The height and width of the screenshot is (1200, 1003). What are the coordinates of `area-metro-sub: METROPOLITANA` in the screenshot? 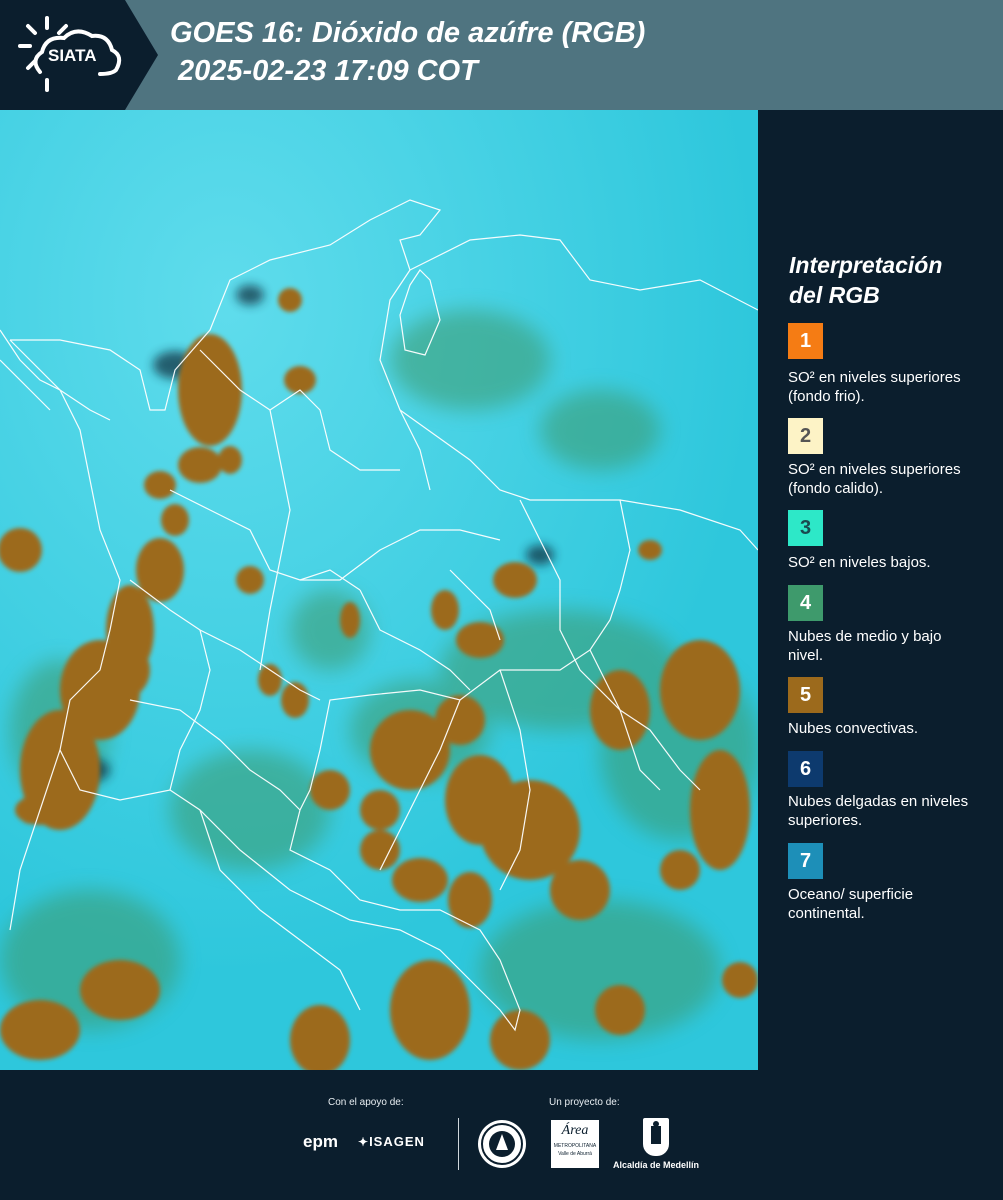 It's located at (575, 1146).